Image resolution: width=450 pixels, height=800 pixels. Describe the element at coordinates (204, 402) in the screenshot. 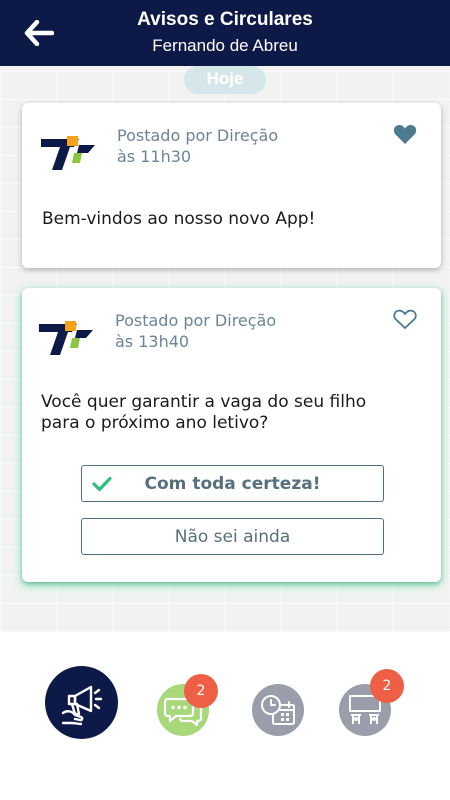

I see `post-message-line-1: Você quer garantir a vaga do seu filho` at that location.